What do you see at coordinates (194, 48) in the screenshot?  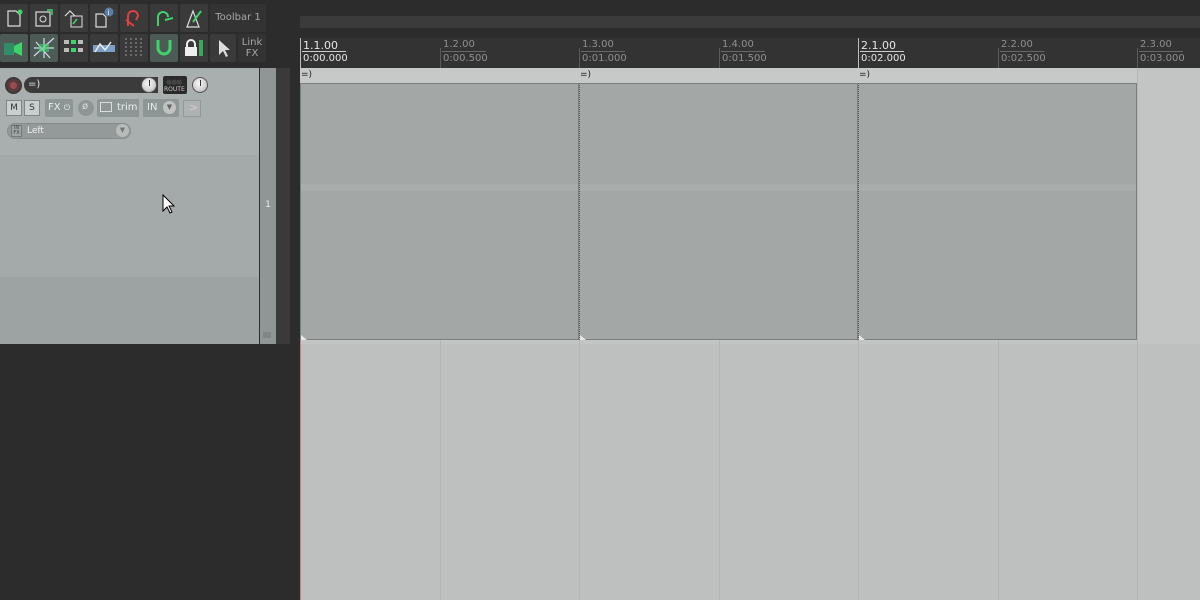 I see `lock-button` at bounding box center [194, 48].